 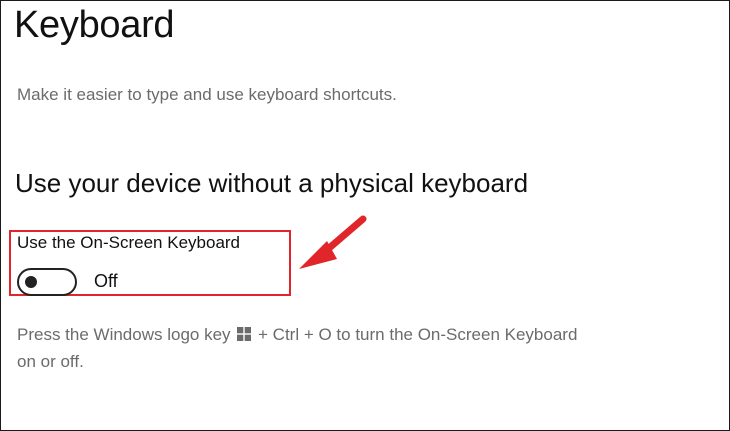 What do you see at coordinates (31, 282) in the screenshot?
I see `toggle-knob` at bounding box center [31, 282].